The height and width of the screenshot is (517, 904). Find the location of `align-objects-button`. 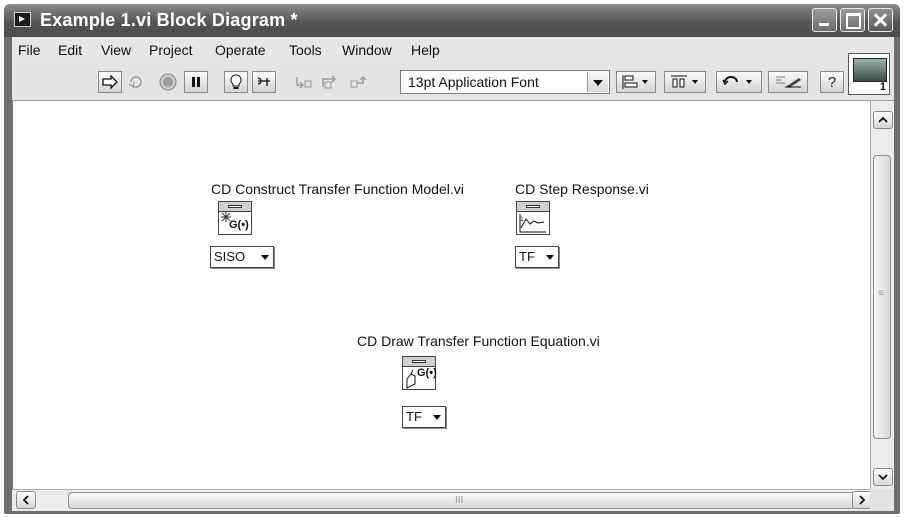

align-objects-button is located at coordinates (636, 82).